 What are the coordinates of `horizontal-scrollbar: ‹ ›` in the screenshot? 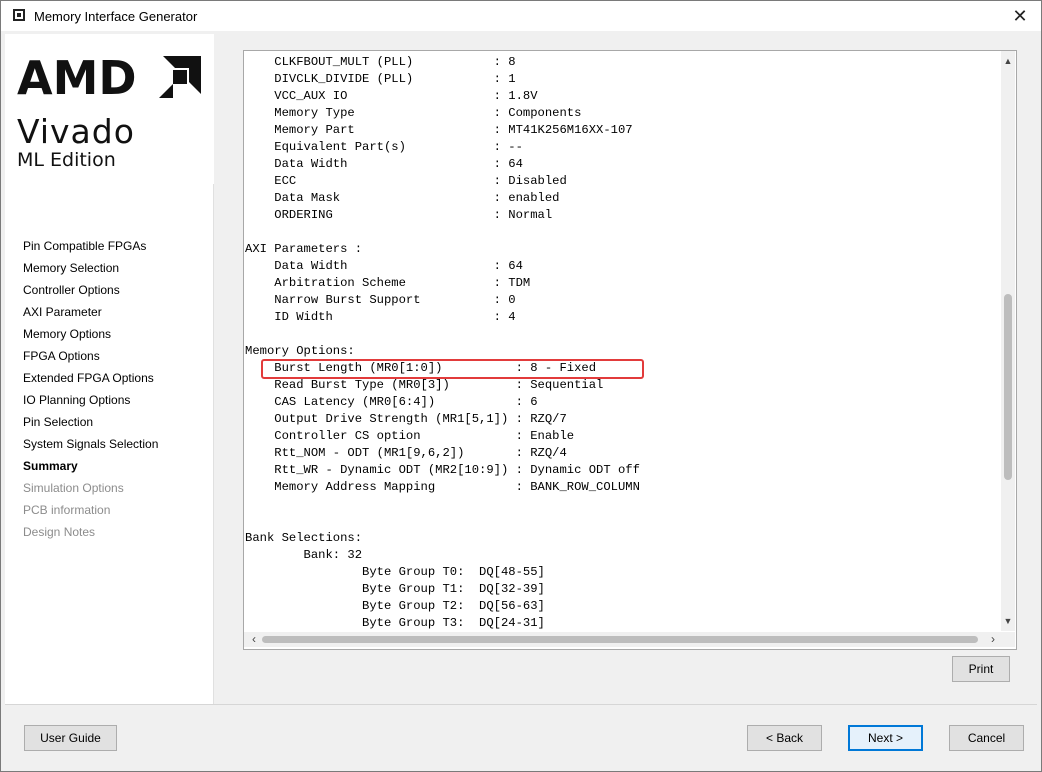 It's located at (622, 639).